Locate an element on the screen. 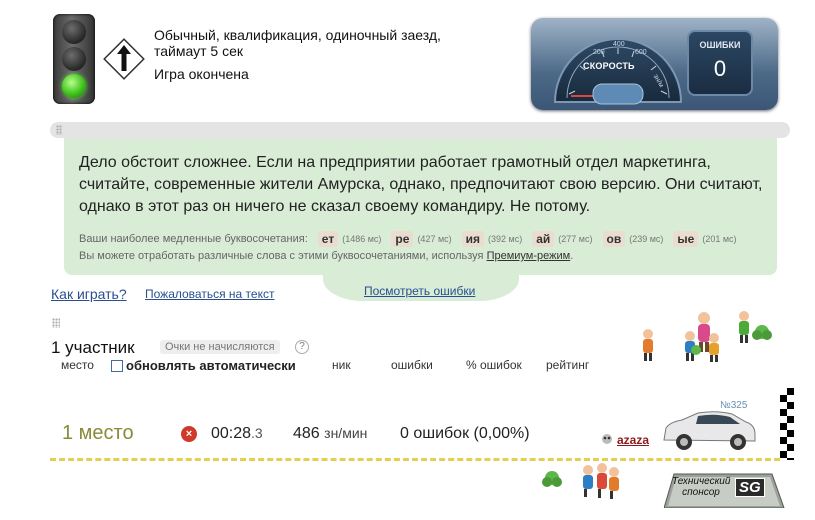 Image resolution: width=815 pixels, height=520 pixels. auto-update-checkbox is located at coordinates (117, 366).